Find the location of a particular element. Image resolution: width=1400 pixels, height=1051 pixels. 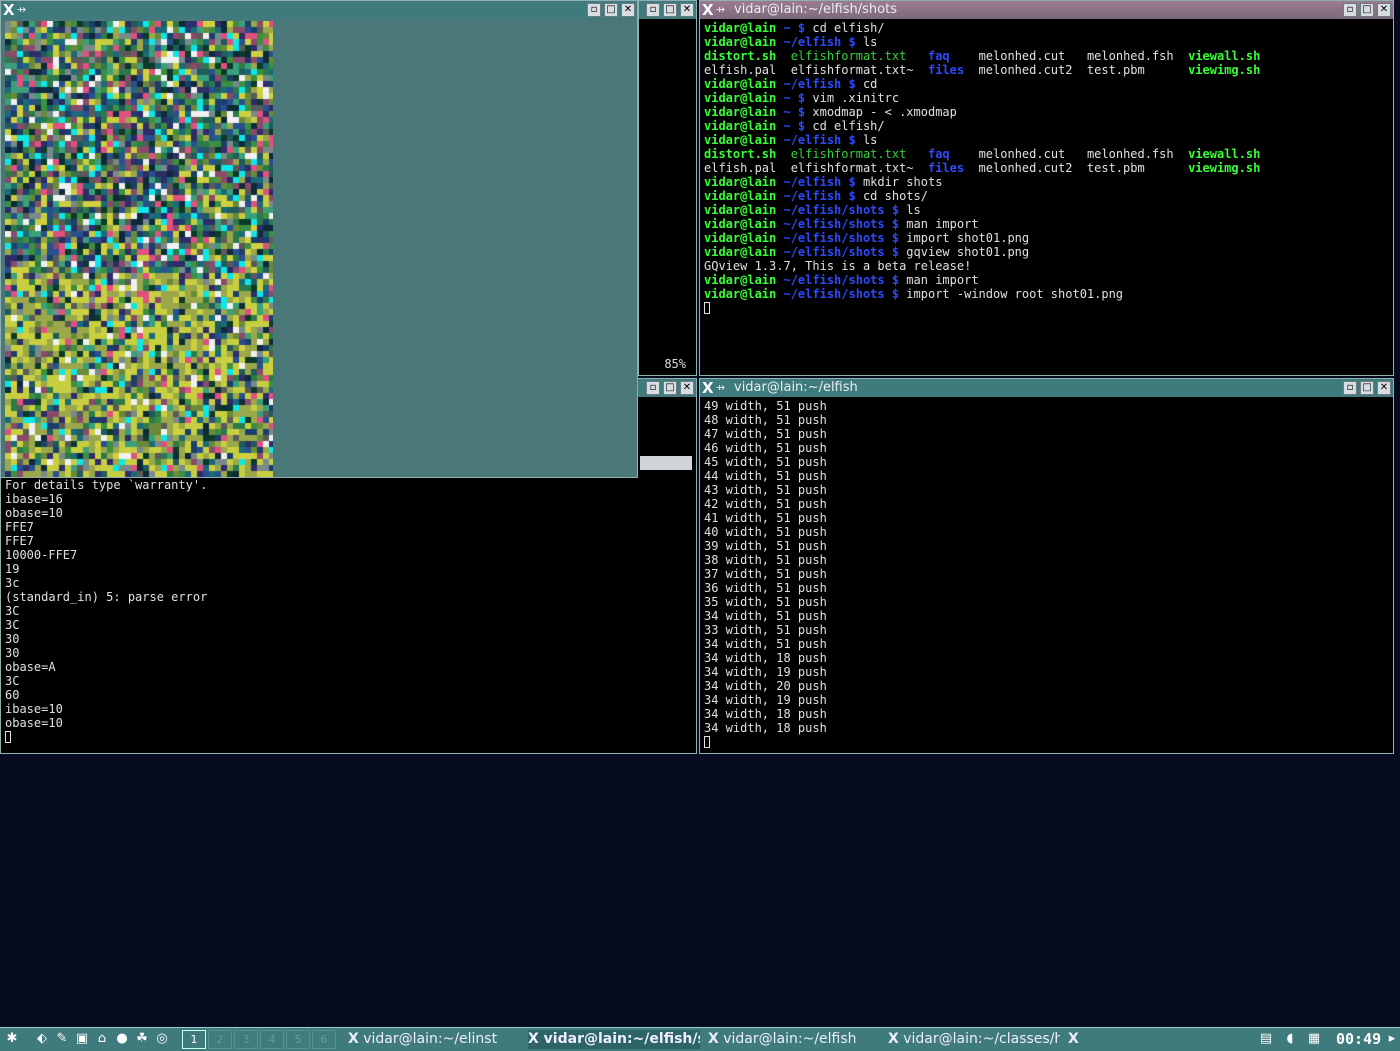

terminal-line: obase=A is located at coordinates (30, 667).